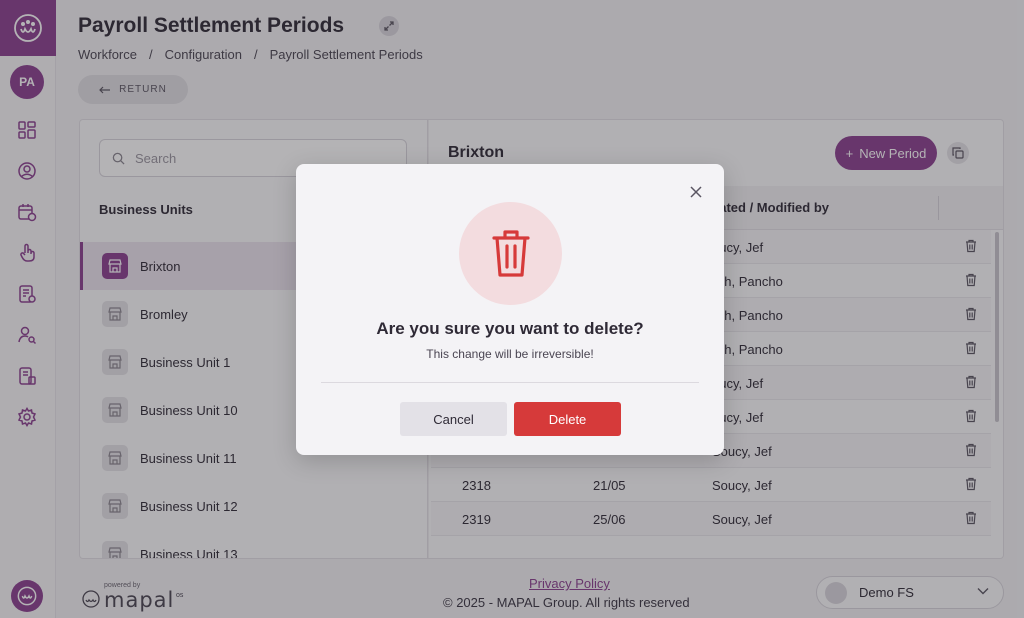 Image resolution: width=1024 pixels, height=618 pixels. I want to click on delete-button: Delete, so click(567, 419).